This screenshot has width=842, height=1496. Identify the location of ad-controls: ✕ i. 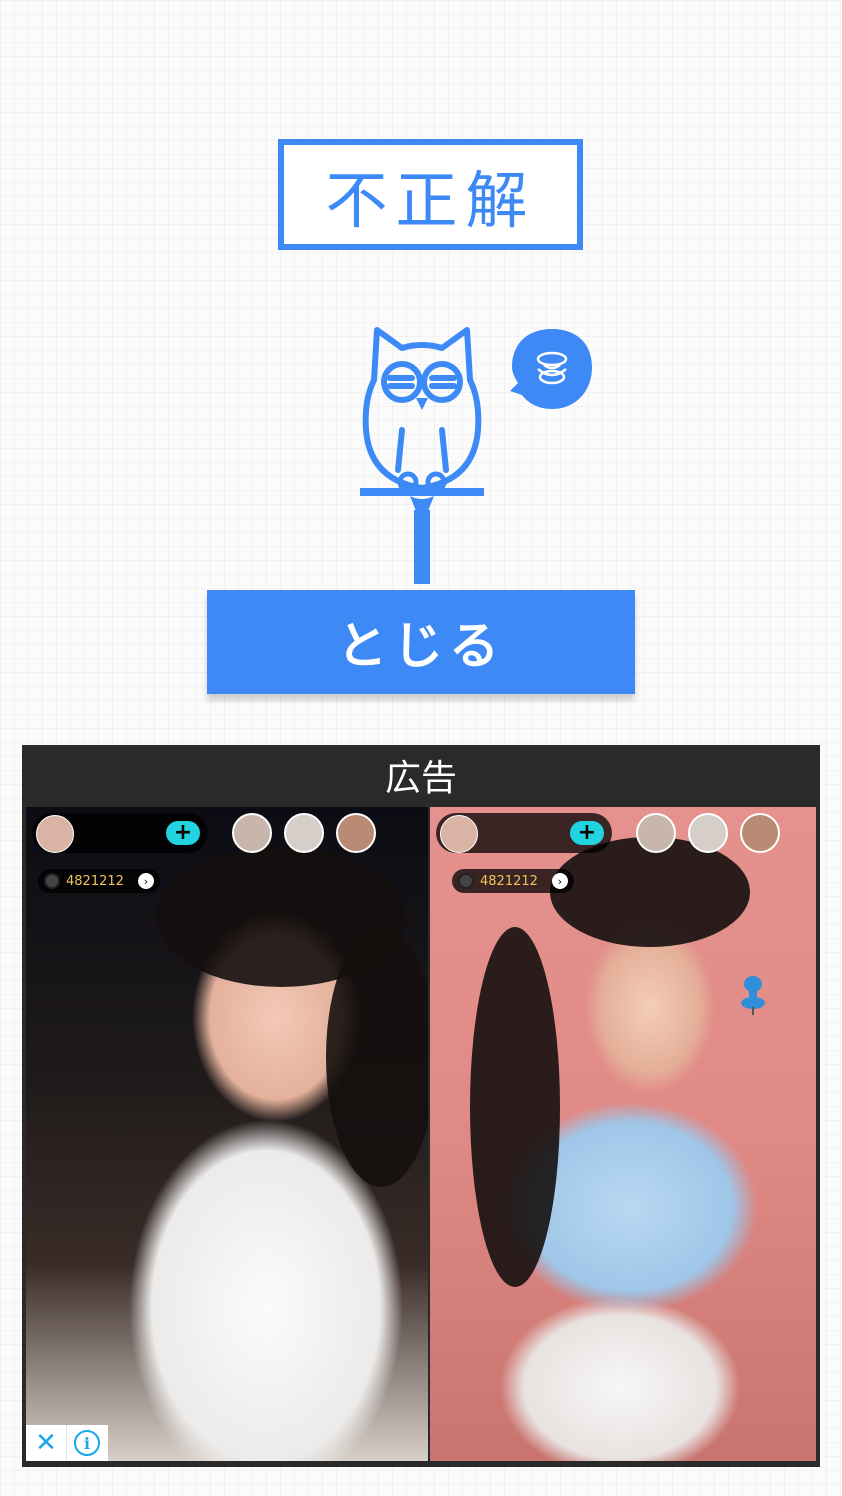
(67, 1443).